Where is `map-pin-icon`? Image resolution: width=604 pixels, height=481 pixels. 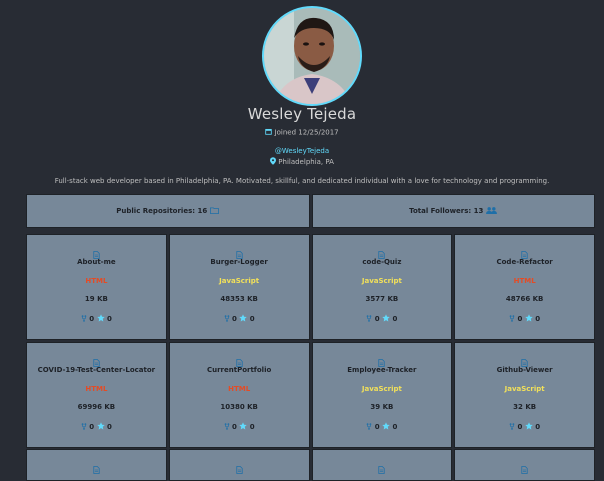 map-pin-icon is located at coordinates (273, 162).